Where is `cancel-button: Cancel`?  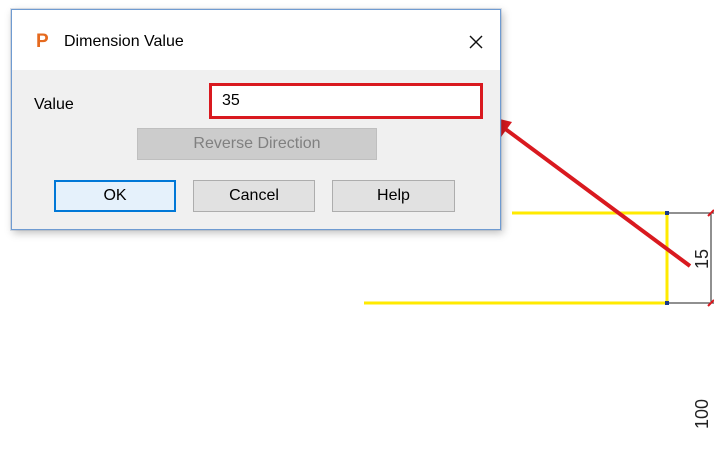
cancel-button: Cancel is located at coordinates (254, 196).